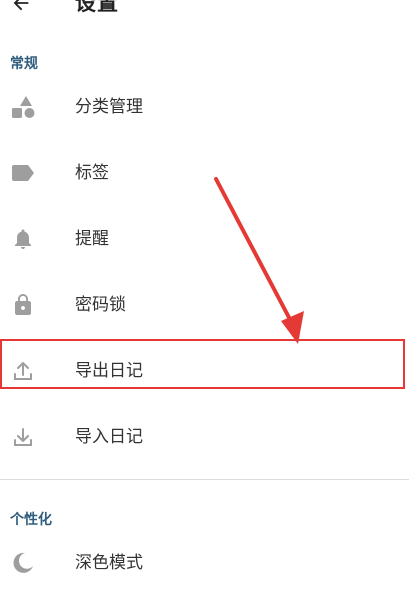 This screenshot has height=610, width=409. Describe the element at coordinates (23, 107) in the screenshot. I see `shapes-icon` at that location.